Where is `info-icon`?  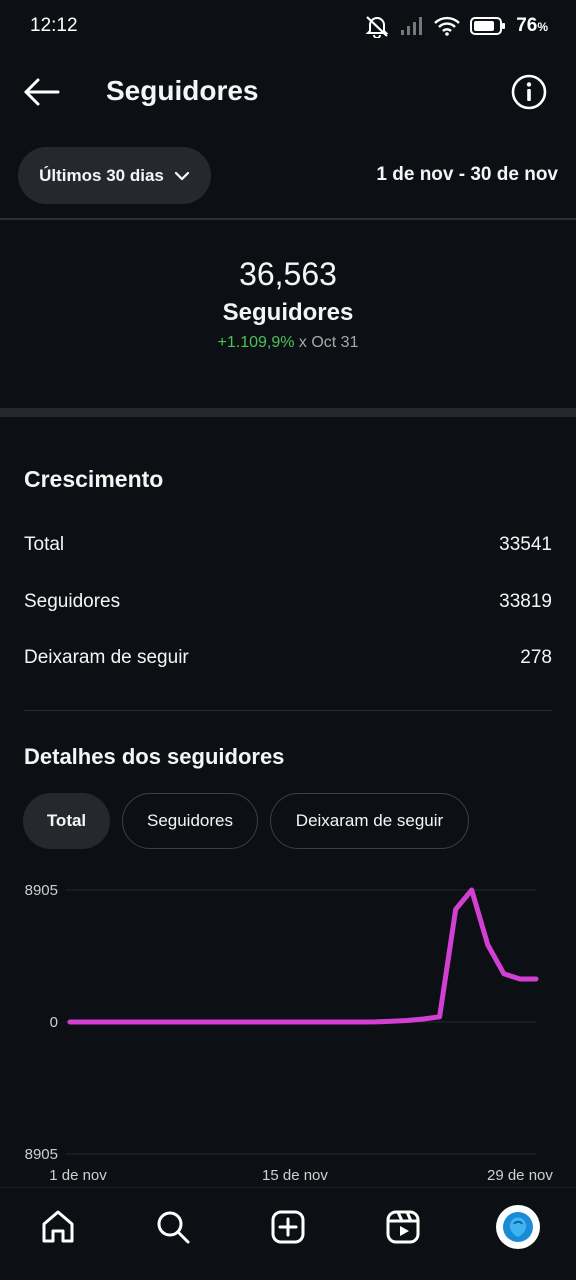
info-icon is located at coordinates (529, 92).